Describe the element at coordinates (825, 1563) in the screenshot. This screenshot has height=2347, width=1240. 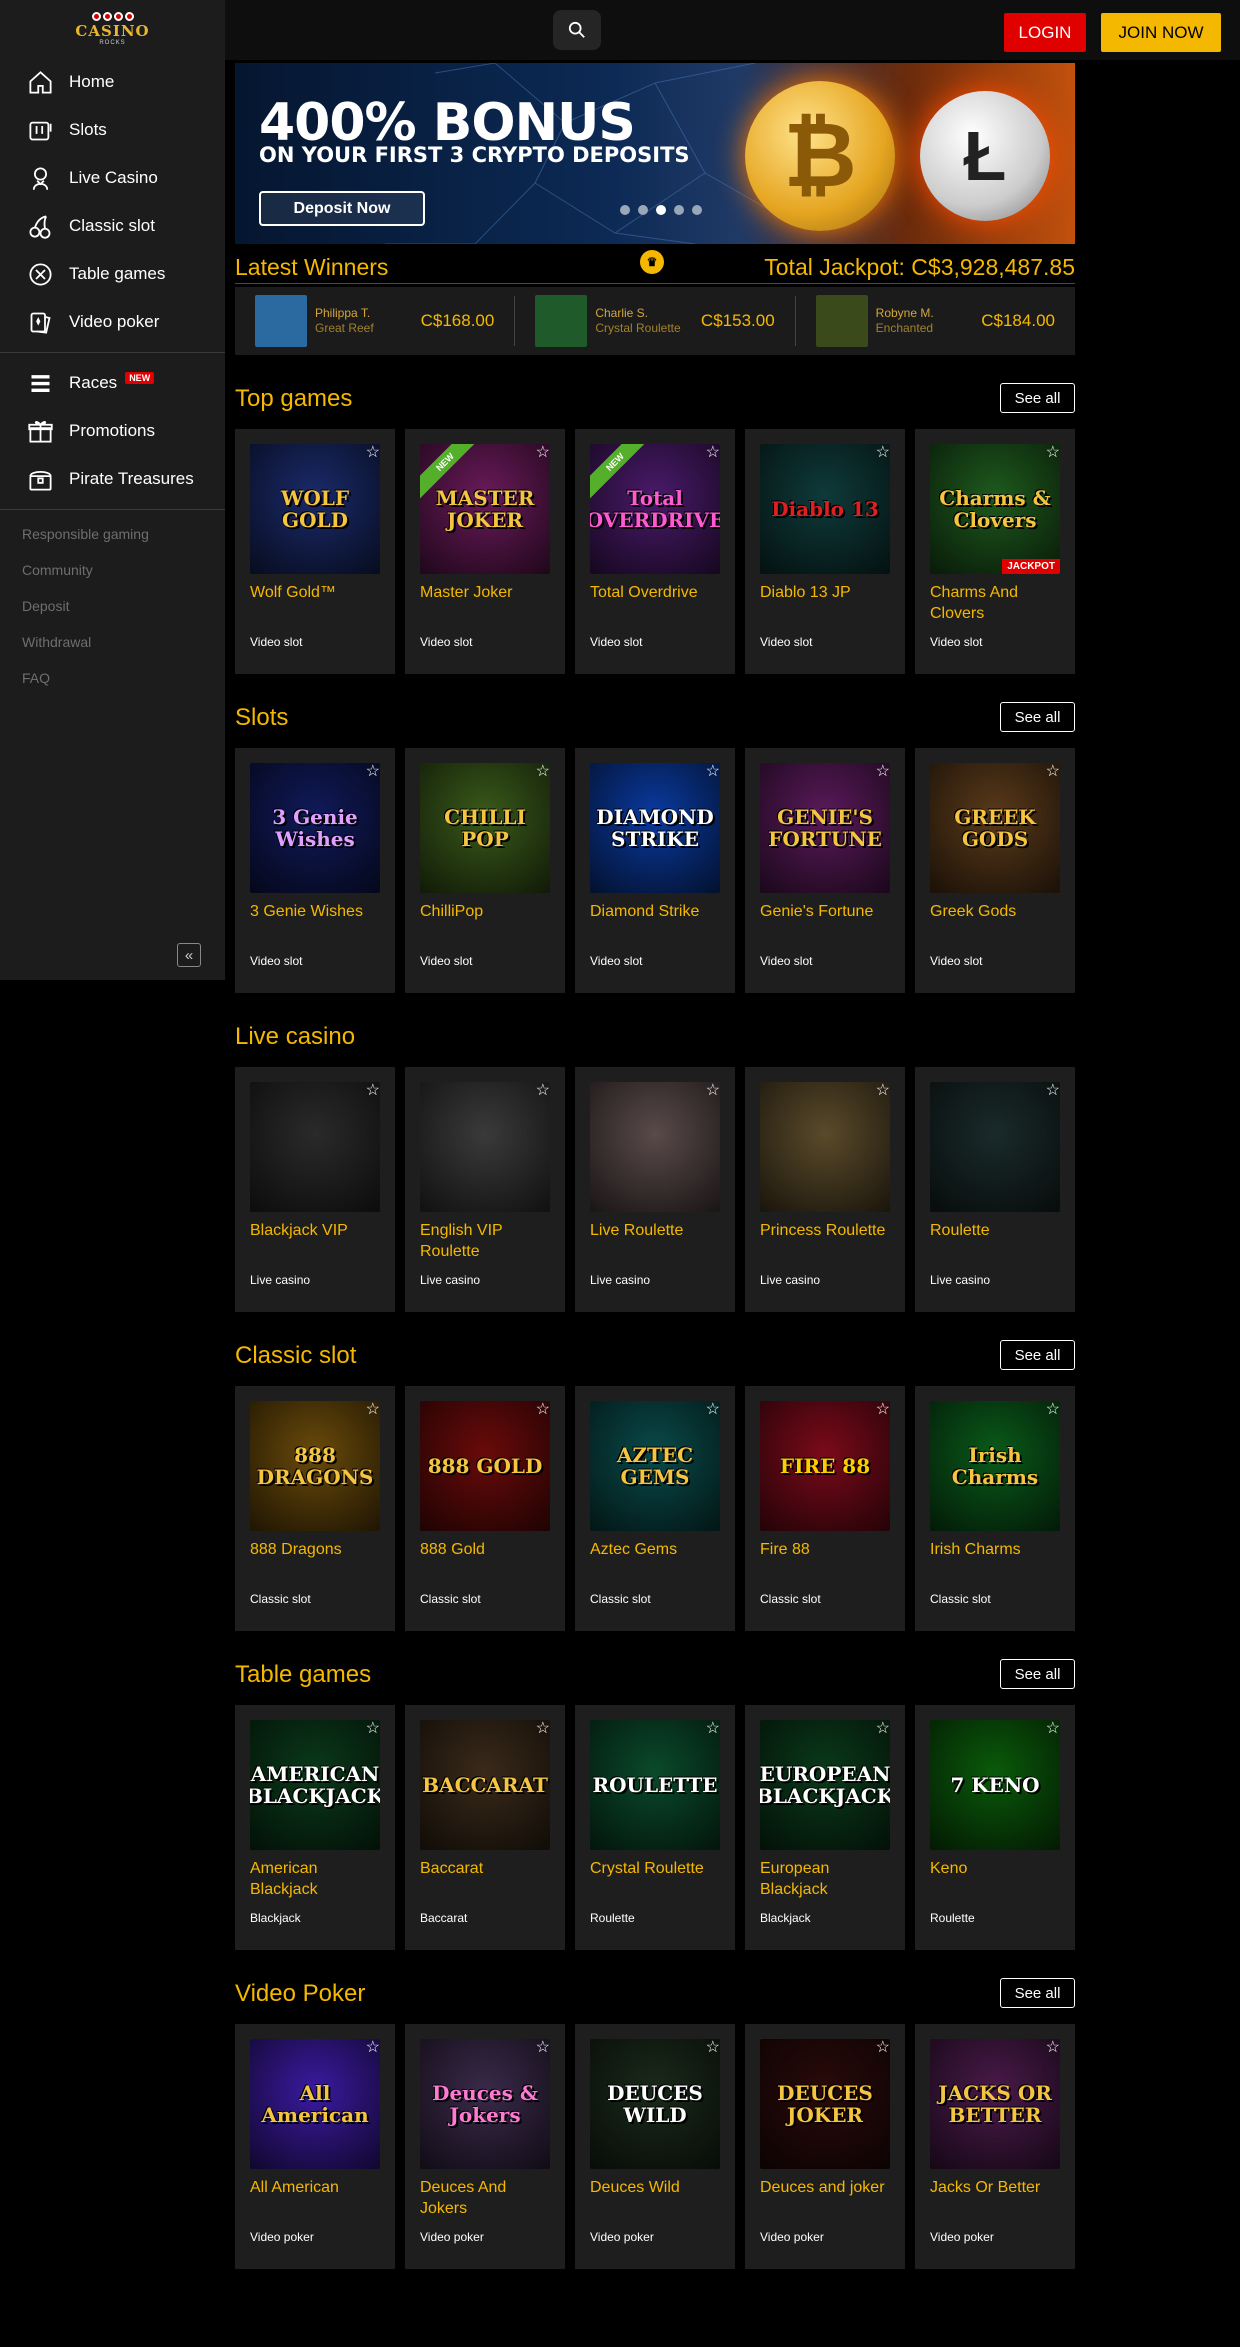
I see `game-name: Fire 88` at that location.